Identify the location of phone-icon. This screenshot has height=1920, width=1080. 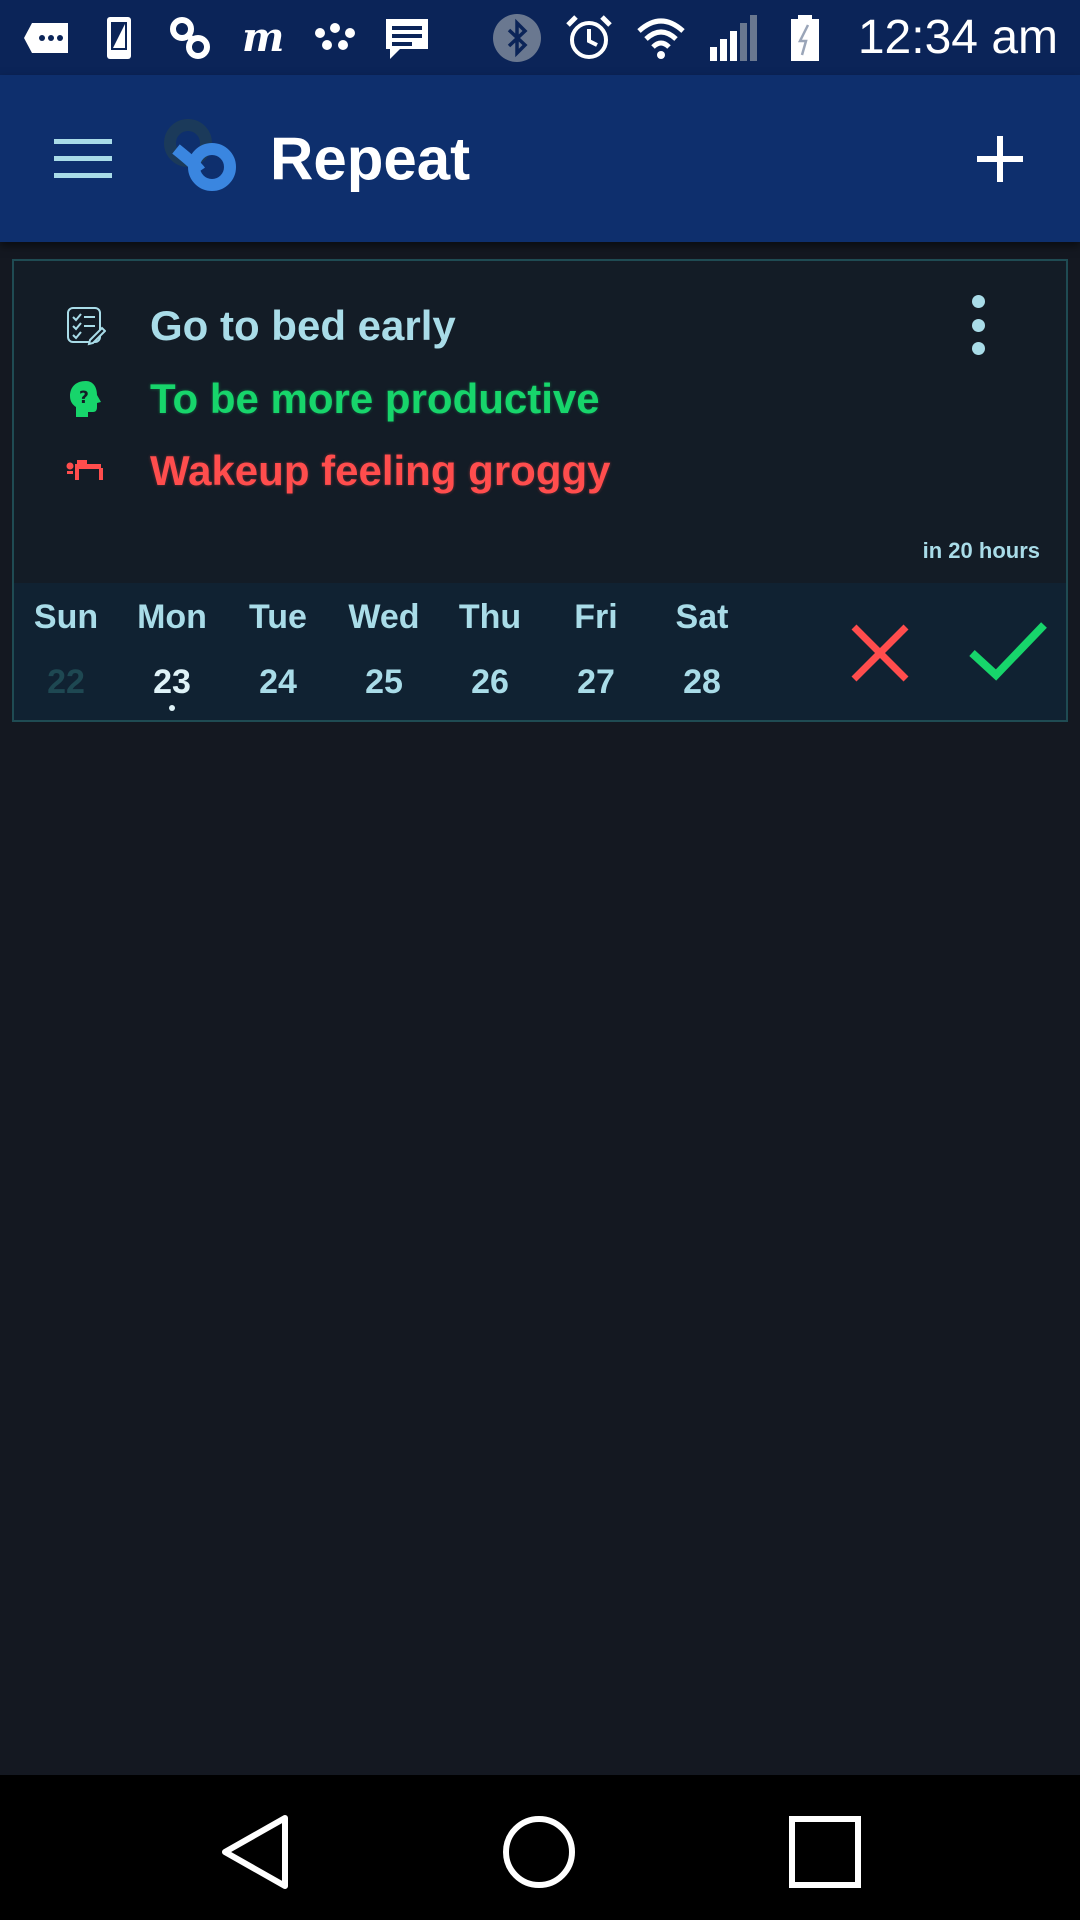
(119, 38).